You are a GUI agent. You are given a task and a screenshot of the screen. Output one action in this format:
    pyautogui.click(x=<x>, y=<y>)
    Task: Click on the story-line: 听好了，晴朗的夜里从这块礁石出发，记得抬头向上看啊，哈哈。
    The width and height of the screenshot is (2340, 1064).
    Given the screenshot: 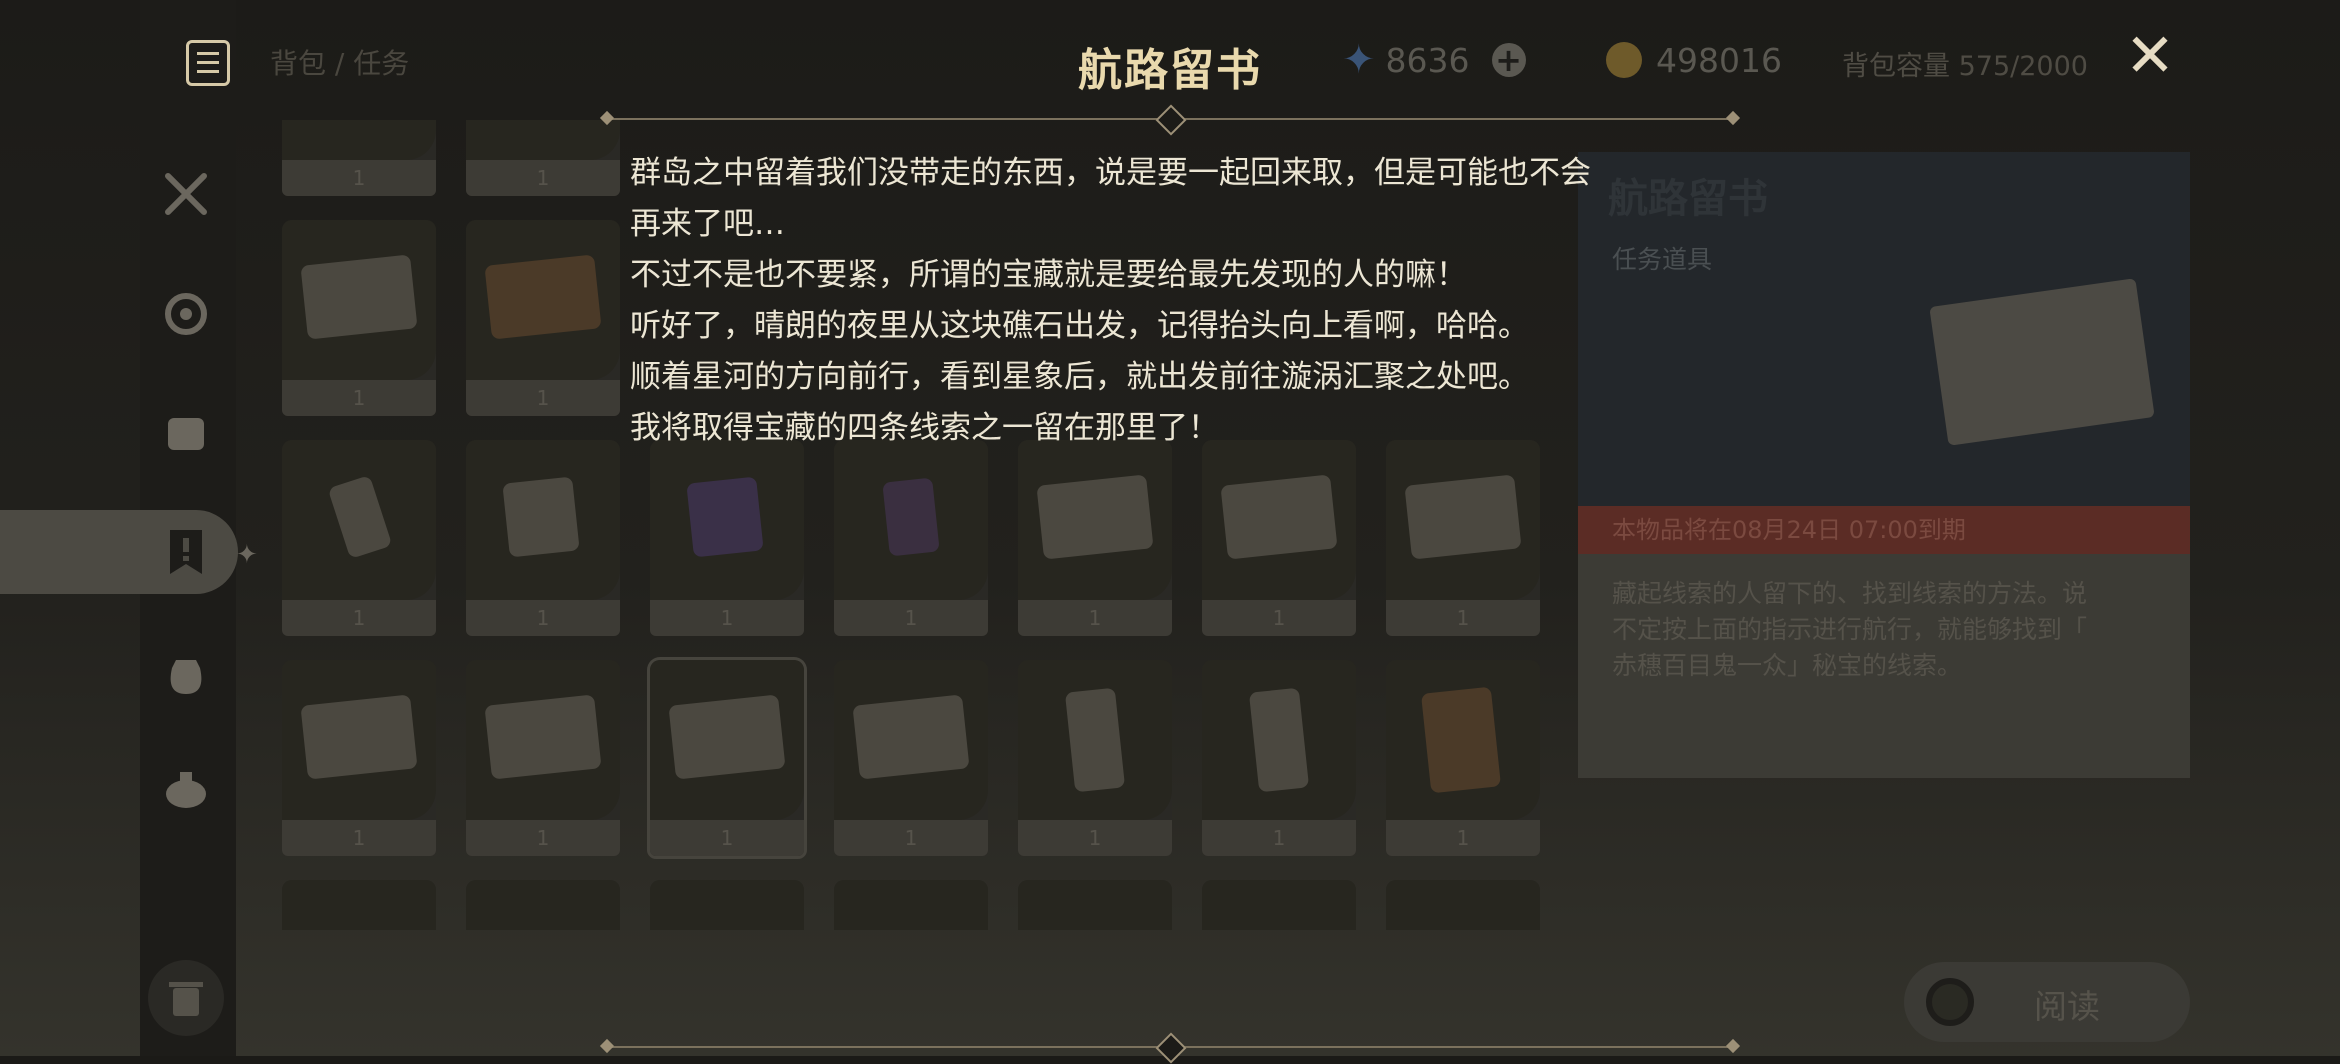 What is the action you would take?
    pyautogui.click(x=1079, y=326)
    